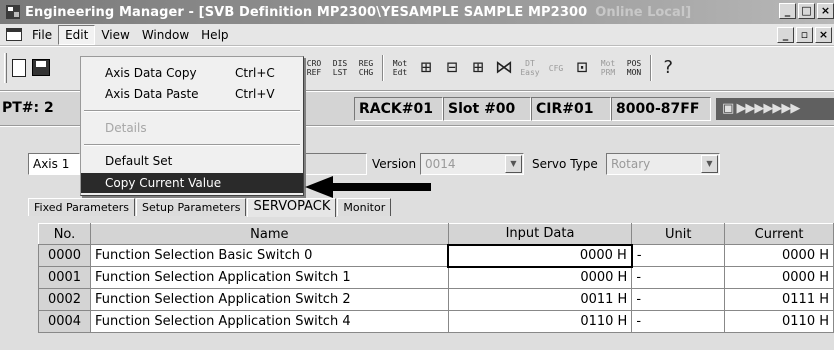 The width and height of the screenshot is (834, 350). Describe the element at coordinates (192, 183) in the screenshot. I see `menu-item-copy-current-value: Copy Current Value` at that location.